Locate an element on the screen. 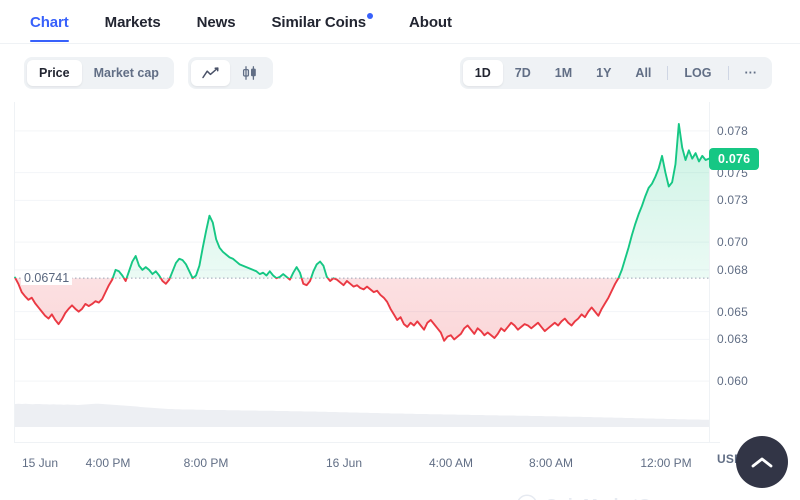  metric-toggle-group: Price Market cap is located at coordinates (99, 73).